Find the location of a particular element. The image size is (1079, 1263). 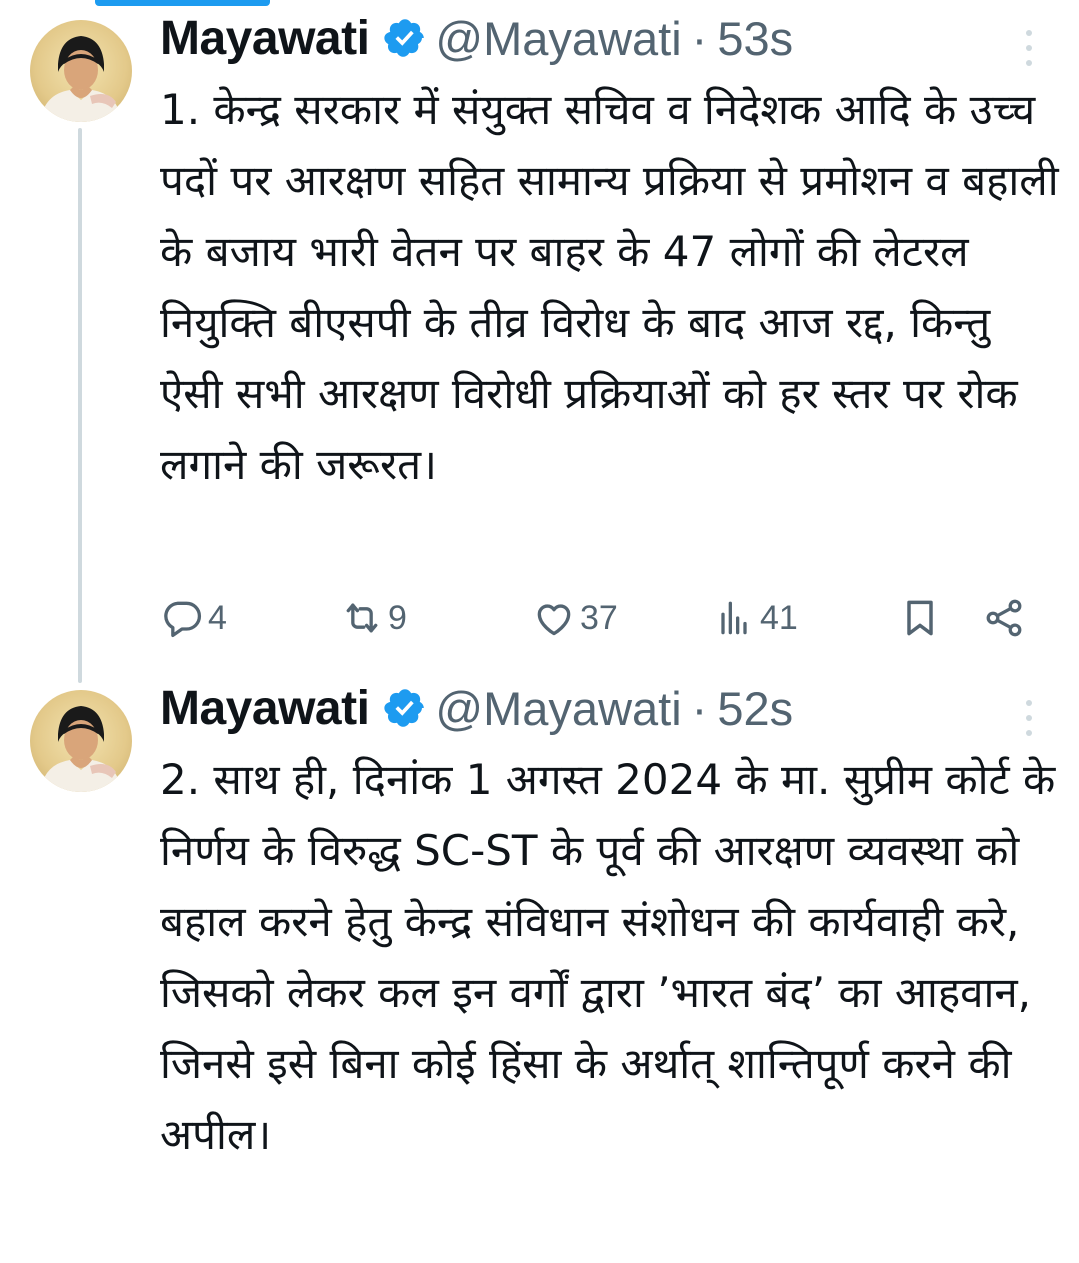

repost-button: 9 is located at coordinates (373, 618).